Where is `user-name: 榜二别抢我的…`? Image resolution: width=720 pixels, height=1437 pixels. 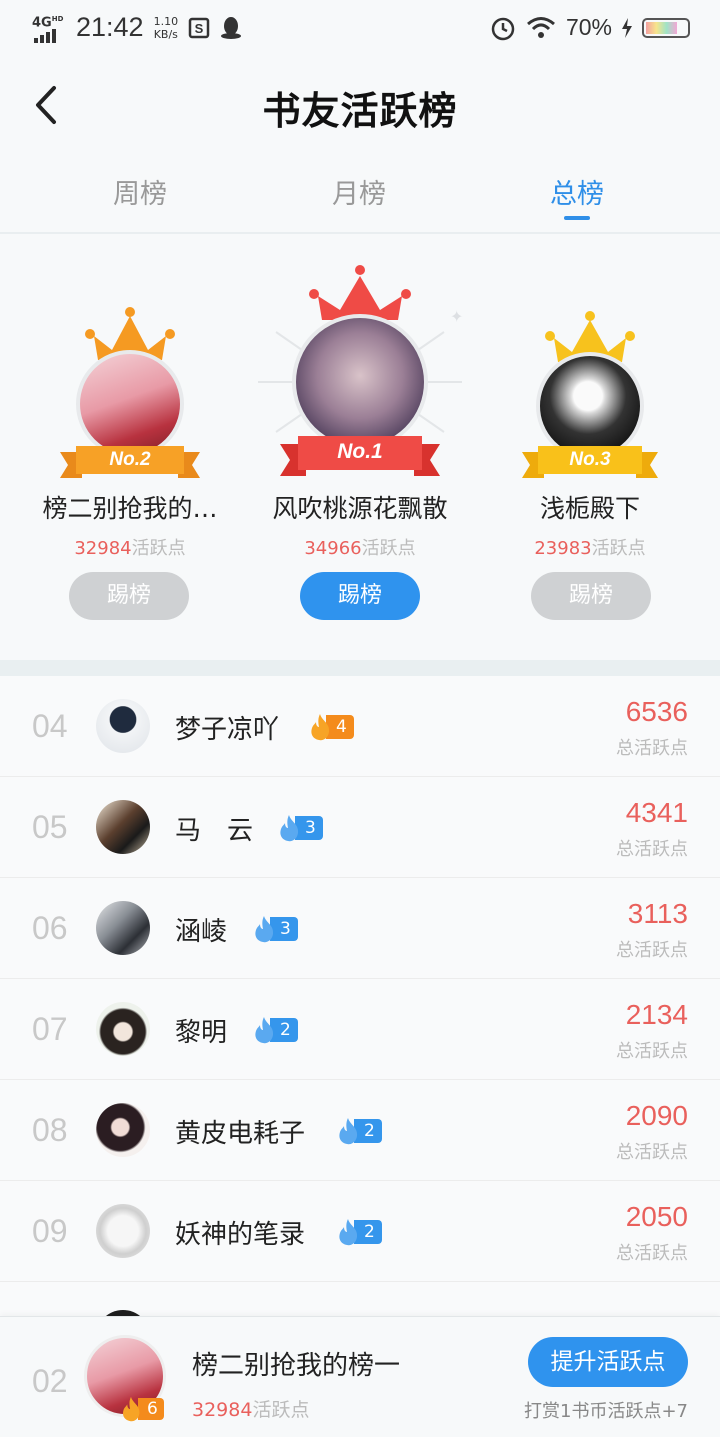
user-name: 榜二别抢我的… is located at coordinates (130, 507).